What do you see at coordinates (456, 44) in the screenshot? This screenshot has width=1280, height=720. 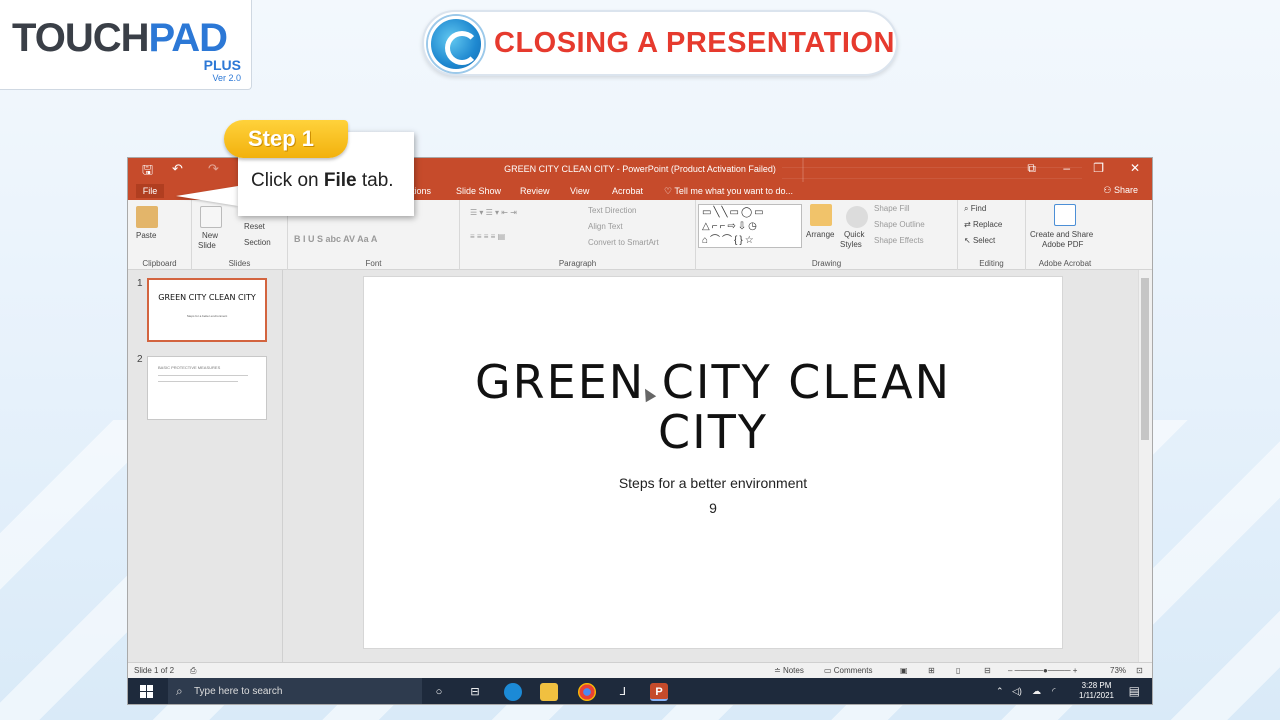 I see `edge-logo-icon` at bounding box center [456, 44].